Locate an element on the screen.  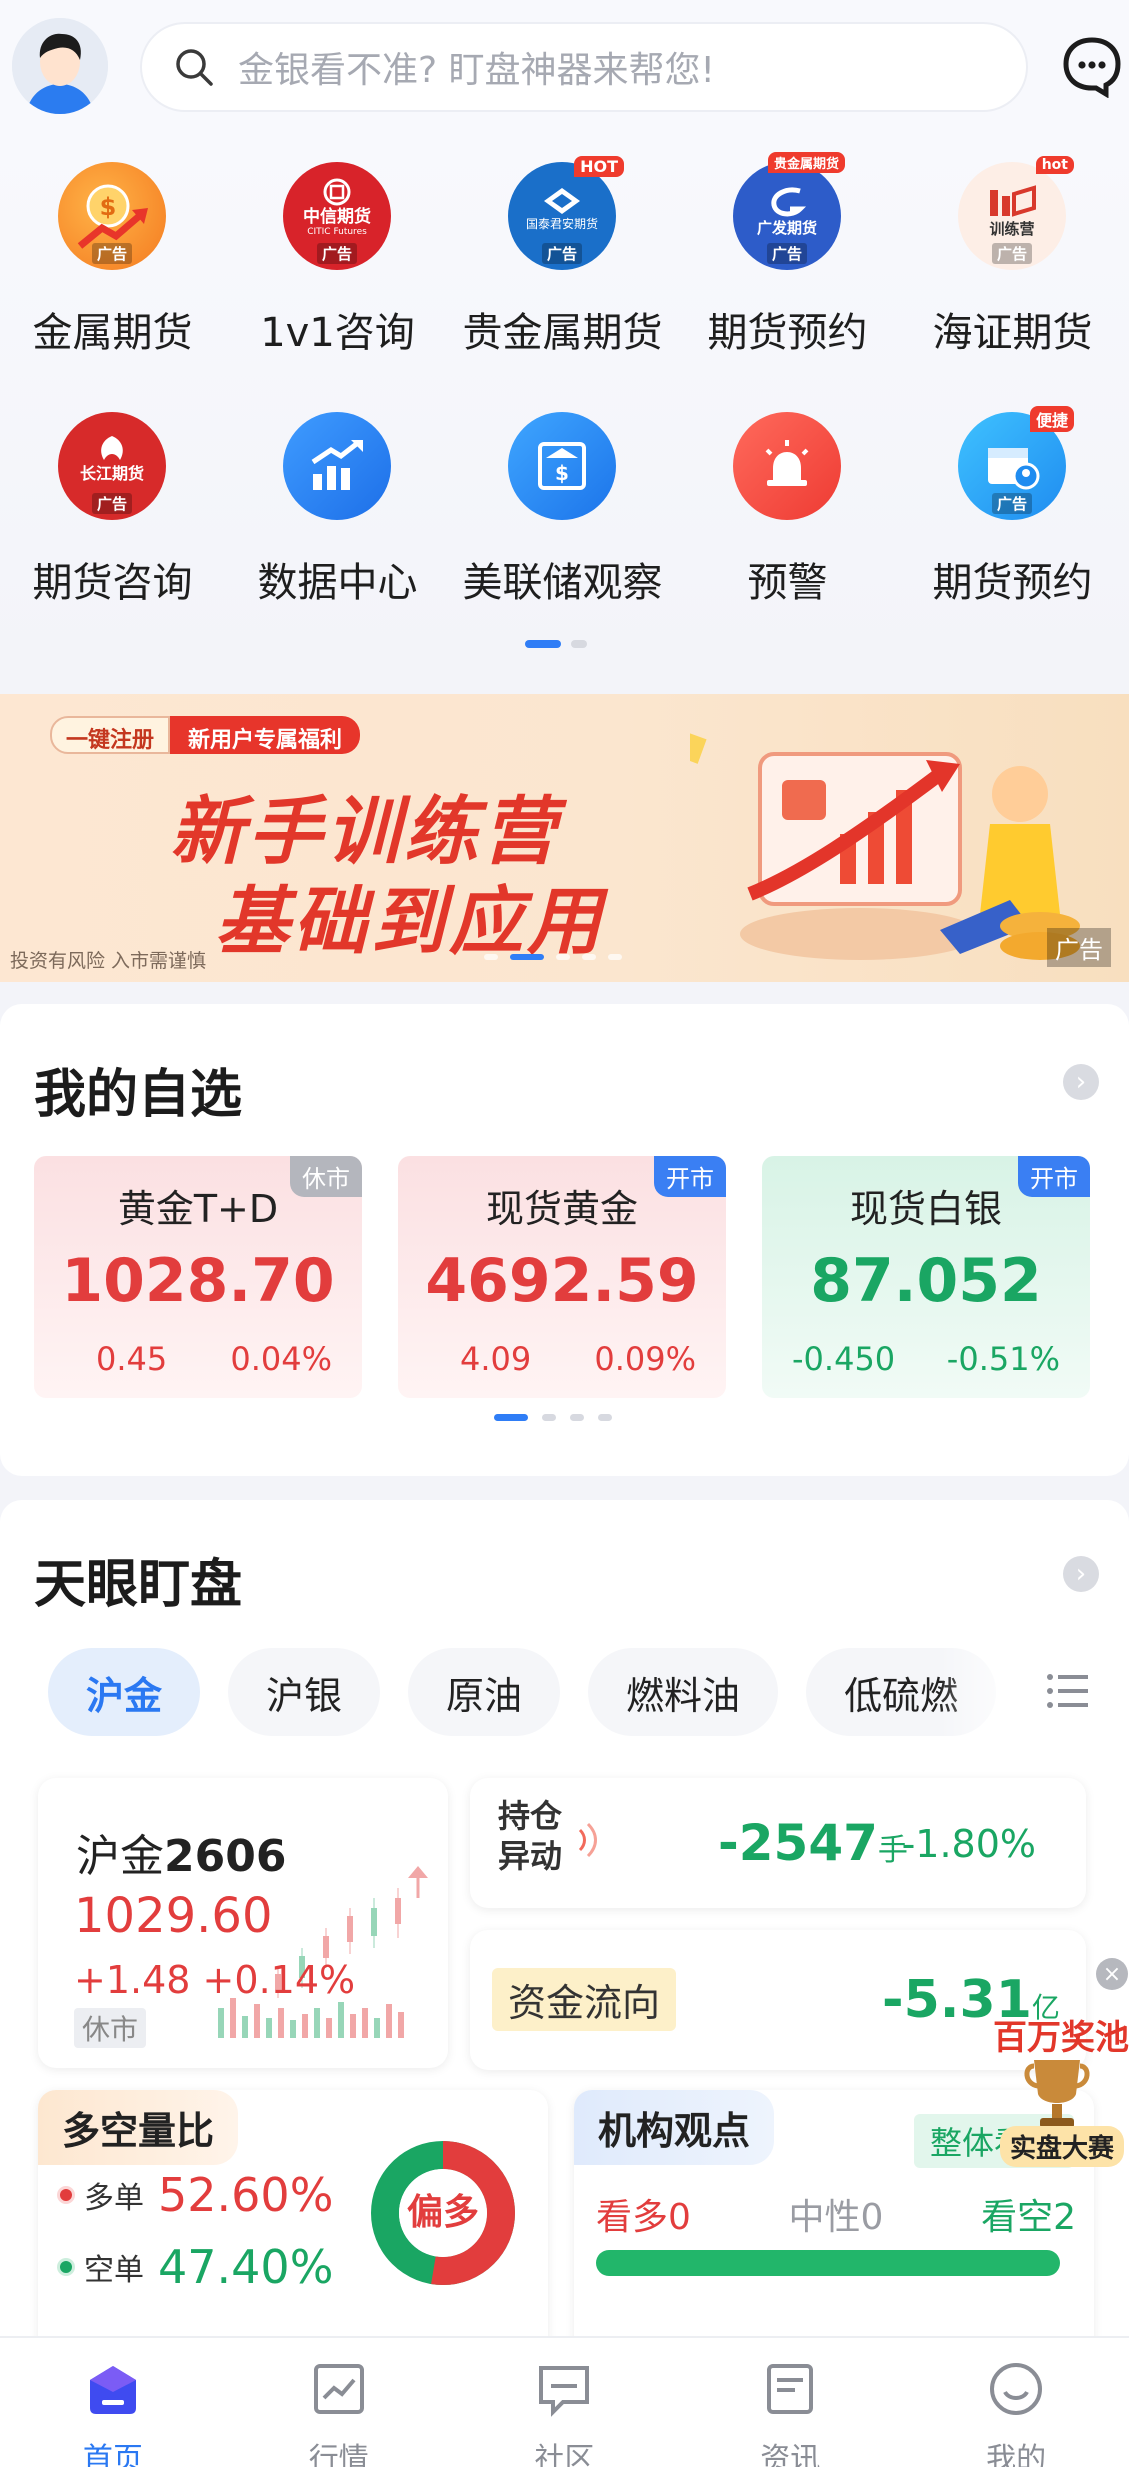
sky-eye-more-chevron-icon: › is located at coordinates (1081, 1574).